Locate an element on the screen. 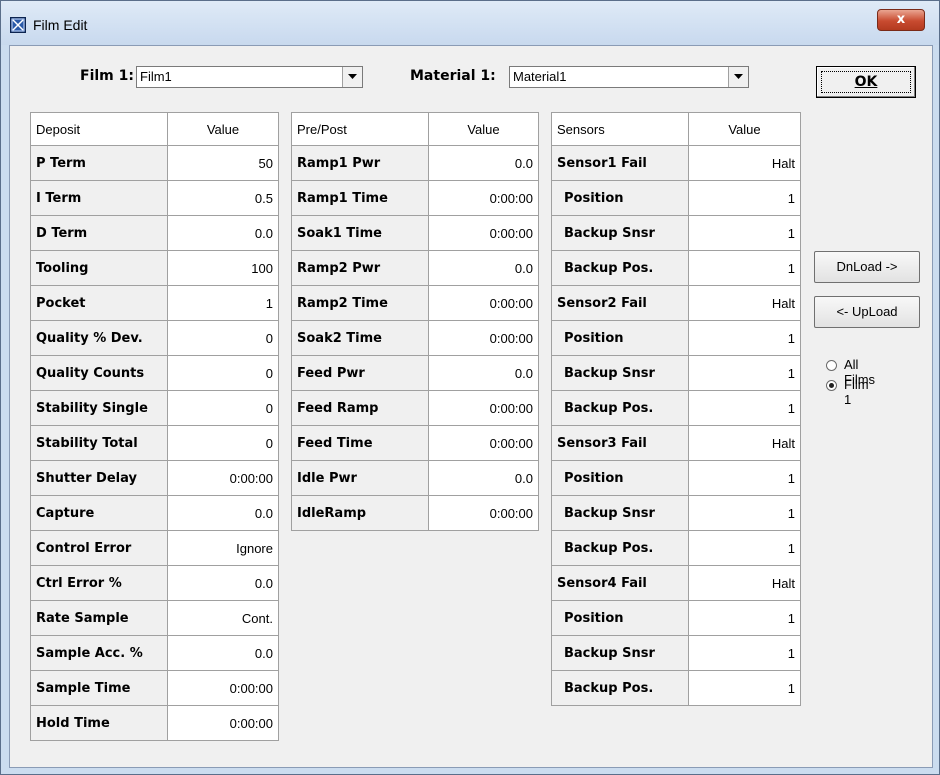  table-row: Feed Ramp 0:00:00 is located at coordinates (415, 408).